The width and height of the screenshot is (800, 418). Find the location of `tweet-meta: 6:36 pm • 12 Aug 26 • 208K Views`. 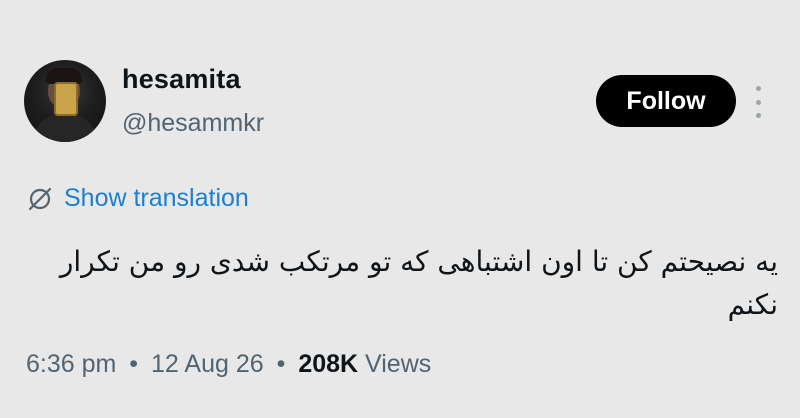

tweet-meta: 6:36 pm • 12 Aug 26 • 208K Views is located at coordinates (228, 364).